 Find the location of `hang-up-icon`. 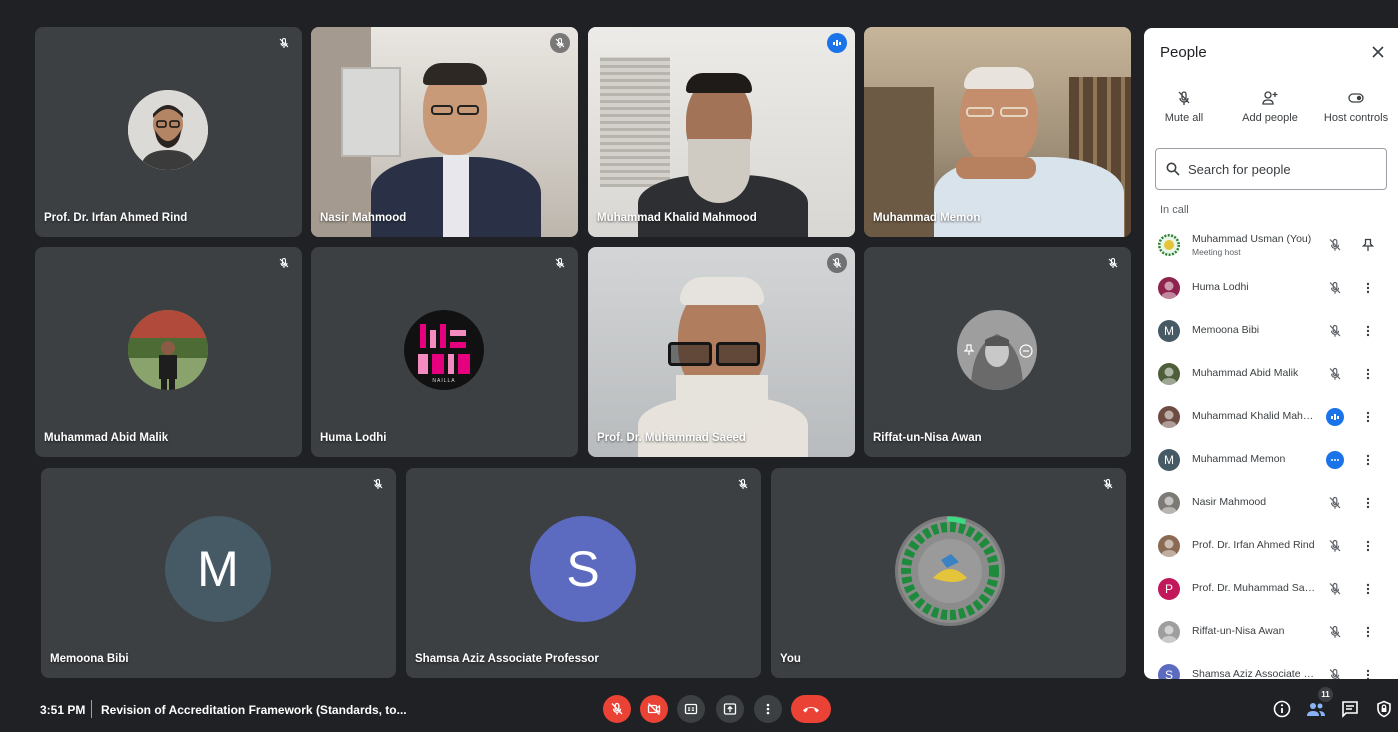

hang-up-icon is located at coordinates (811, 710).